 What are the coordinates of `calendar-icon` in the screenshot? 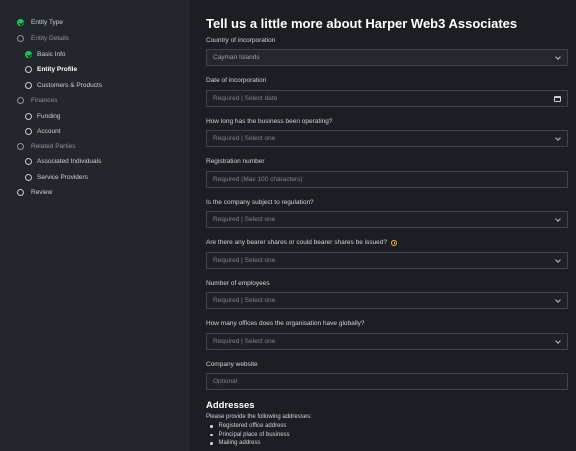 It's located at (557, 98).